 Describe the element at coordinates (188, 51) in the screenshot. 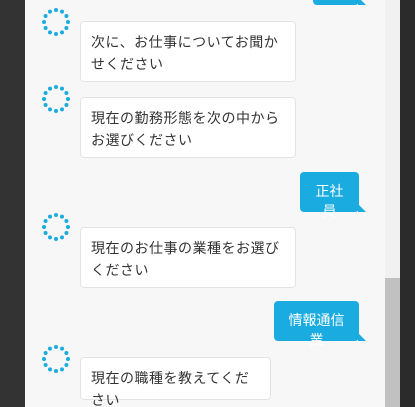

I see `bot-message: 次に、お仕事についてお聞かせください` at that location.